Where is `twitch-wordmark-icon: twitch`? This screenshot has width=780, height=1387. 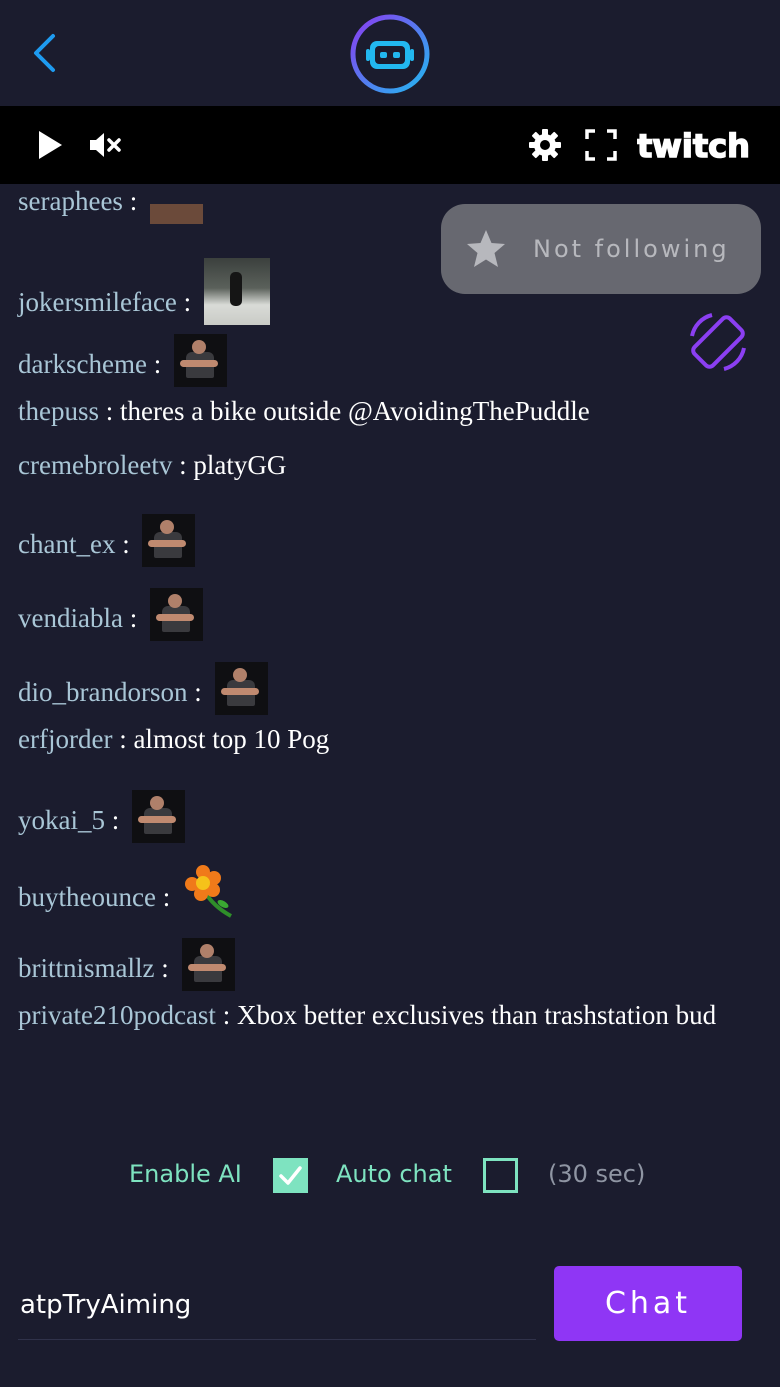
twitch-wordmark-icon: twitch is located at coordinates (694, 145).